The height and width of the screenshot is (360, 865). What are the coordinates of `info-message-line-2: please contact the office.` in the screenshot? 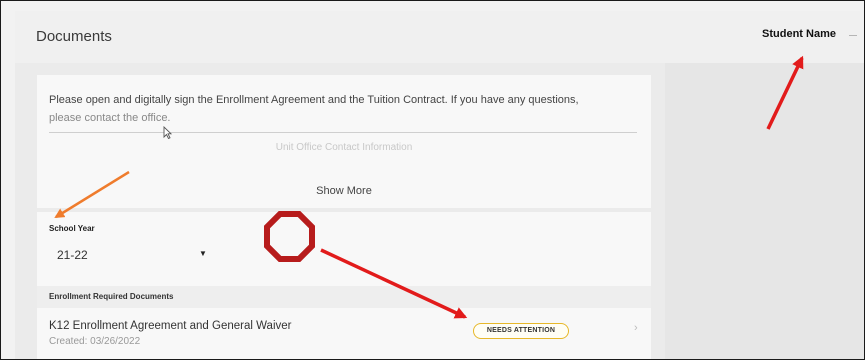 It's located at (110, 118).